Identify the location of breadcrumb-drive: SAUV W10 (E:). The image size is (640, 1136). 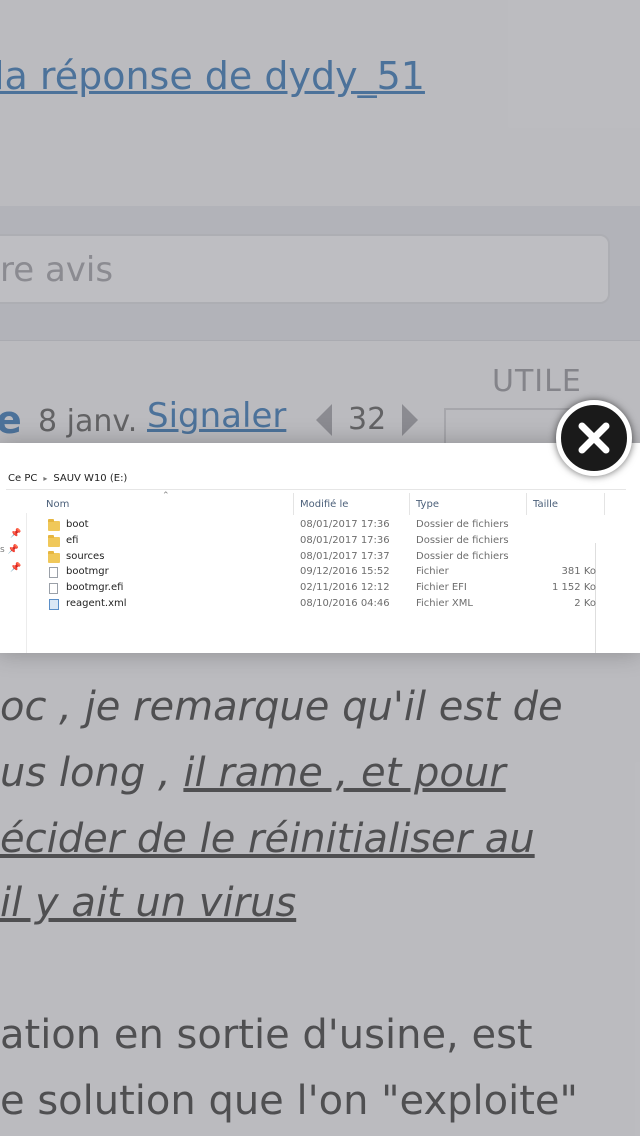
(90, 478).